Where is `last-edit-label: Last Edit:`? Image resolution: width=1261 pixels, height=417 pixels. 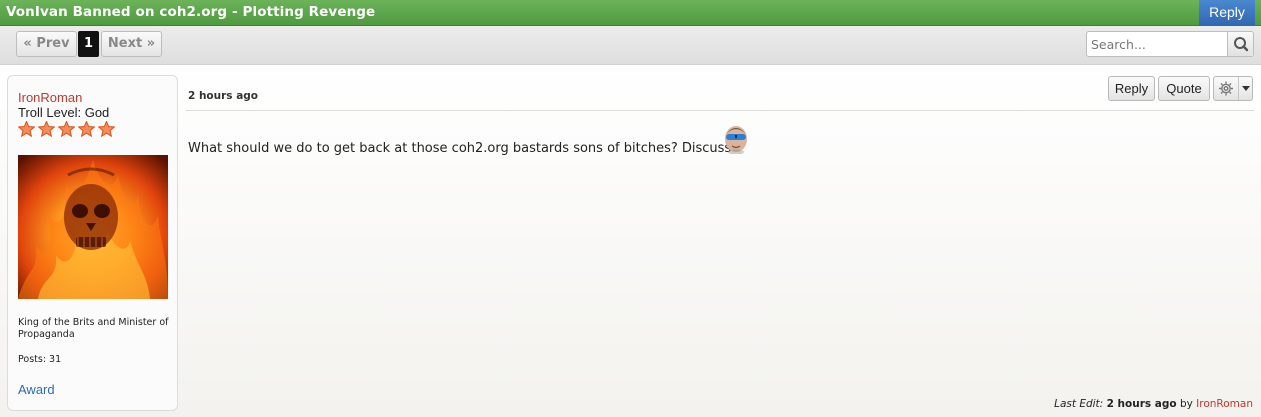 last-edit-label: Last Edit: is located at coordinates (1079, 404).